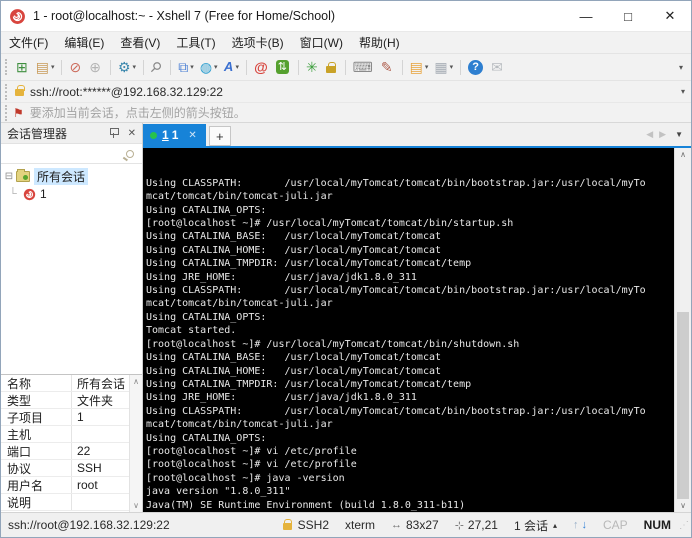 This screenshot has height=538, width=692. Describe the element at coordinates (43, 194) in the screenshot. I see `tree-item-label: 1` at that location.